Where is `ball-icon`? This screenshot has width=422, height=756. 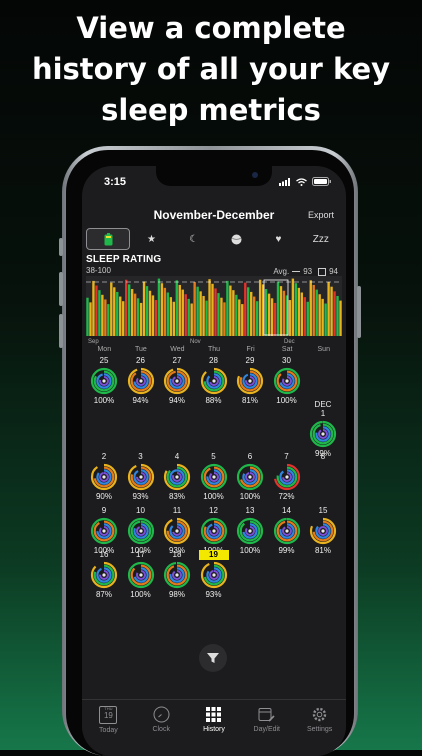
ball-icon is located at coordinates (236, 239).